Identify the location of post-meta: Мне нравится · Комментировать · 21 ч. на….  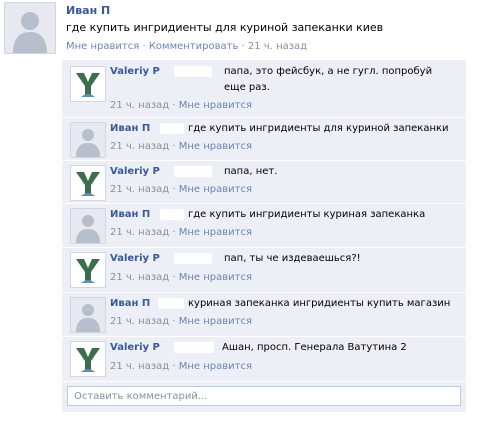
(187, 46).